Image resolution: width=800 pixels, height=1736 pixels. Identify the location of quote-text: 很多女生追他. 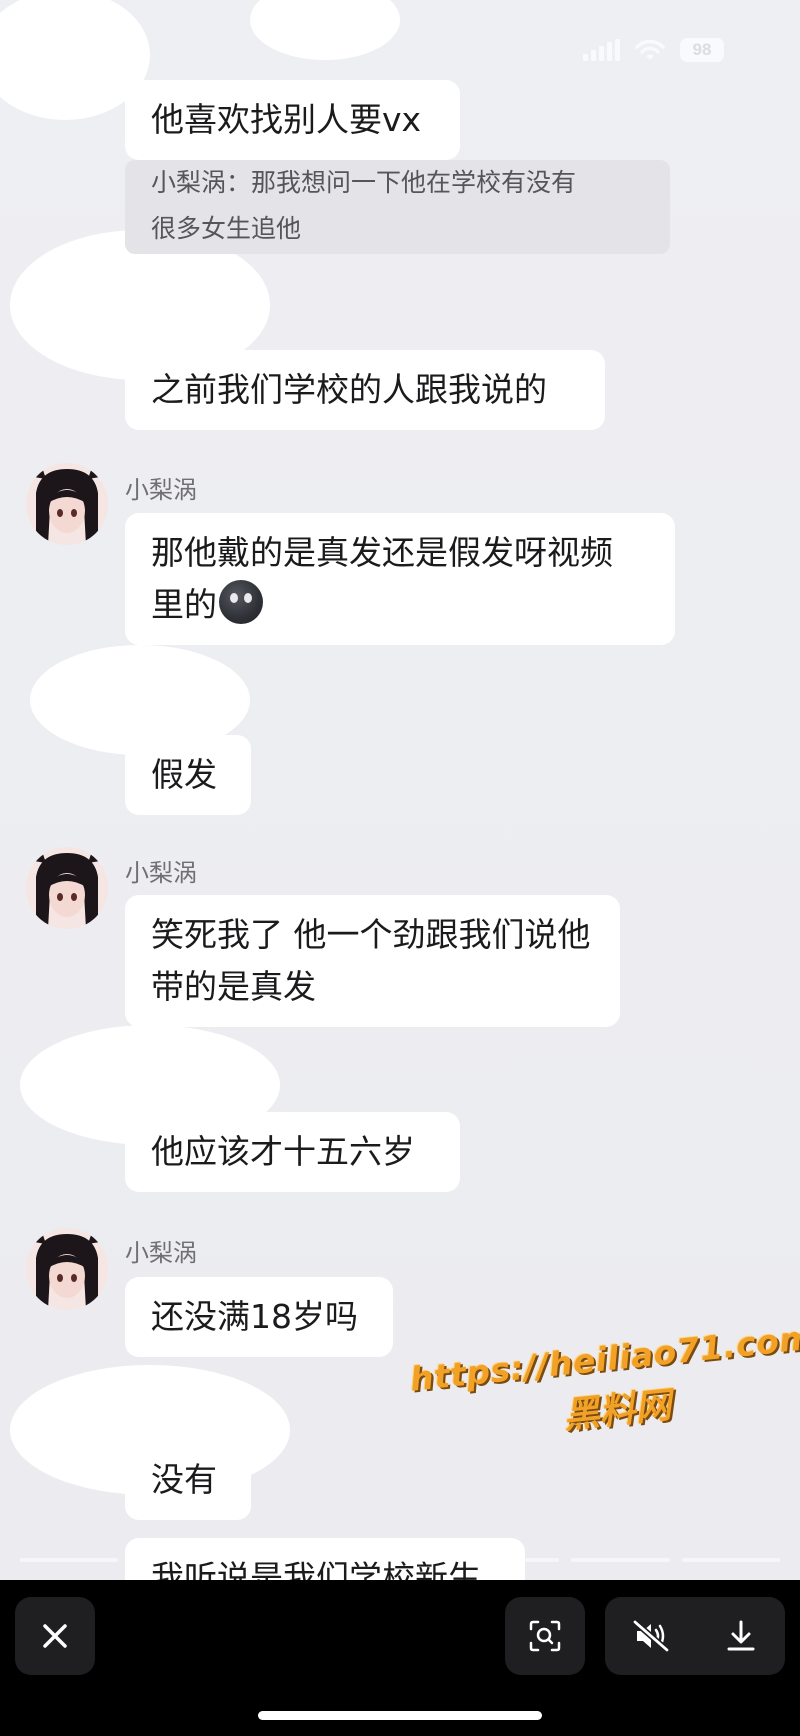
(226, 228).